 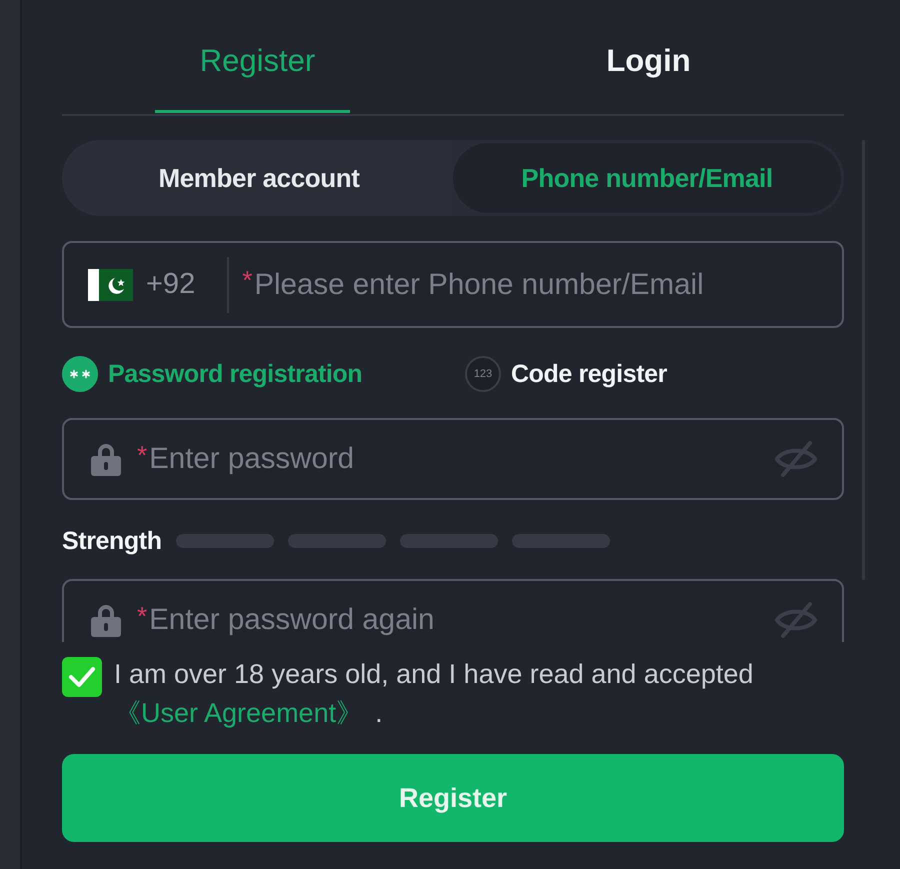 What do you see at coordinates (257, 76) in the screenshot?
I see `tab: Register` at bounding box center [257, 76].